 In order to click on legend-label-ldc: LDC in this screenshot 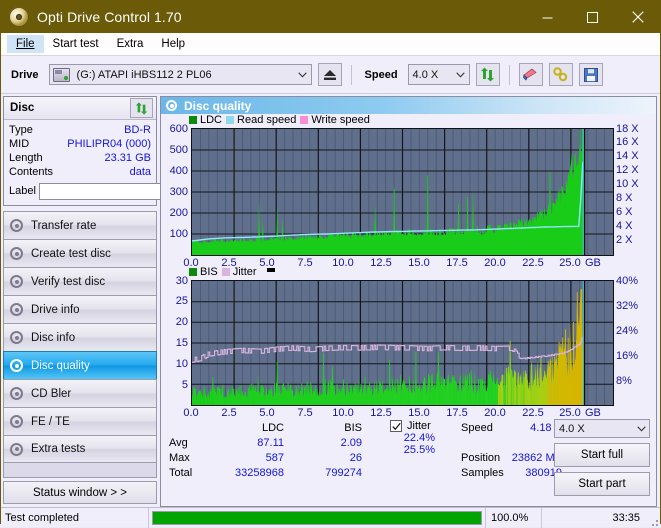, I will do `click(211, 120)`.